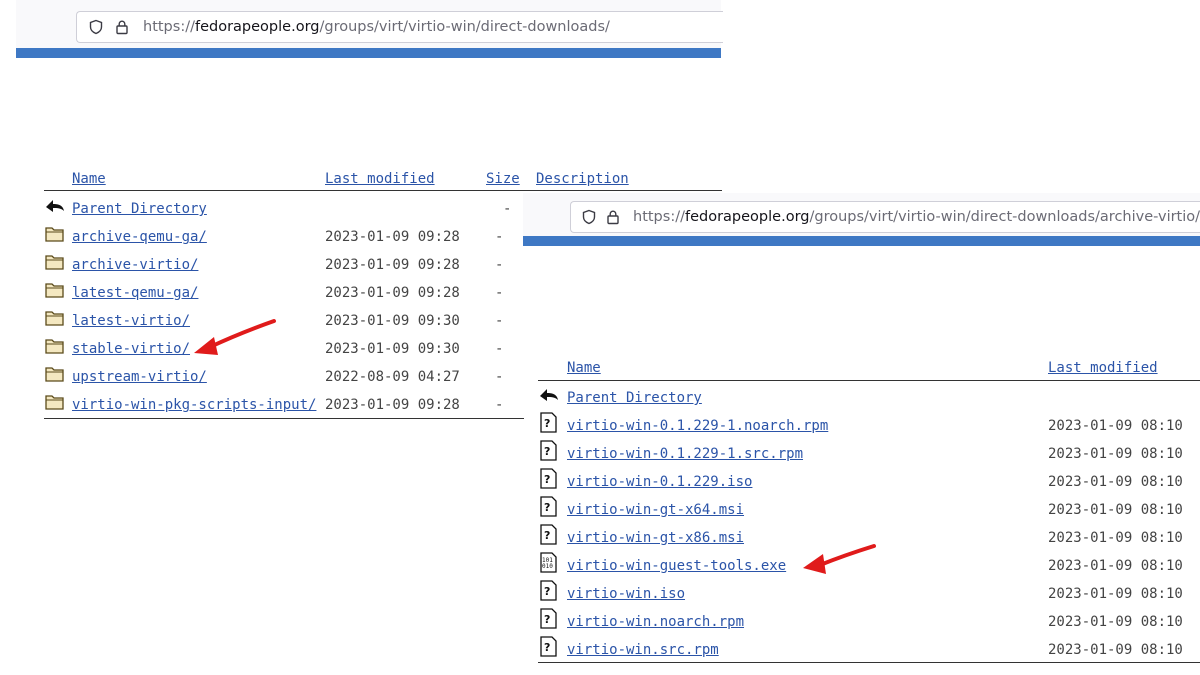 This screenshot has width=1200, height=675. Describe the element at coordinates (659, 482) in the screenshot. I see `file-link: virtio-win-0.1.229.iso` at that location.